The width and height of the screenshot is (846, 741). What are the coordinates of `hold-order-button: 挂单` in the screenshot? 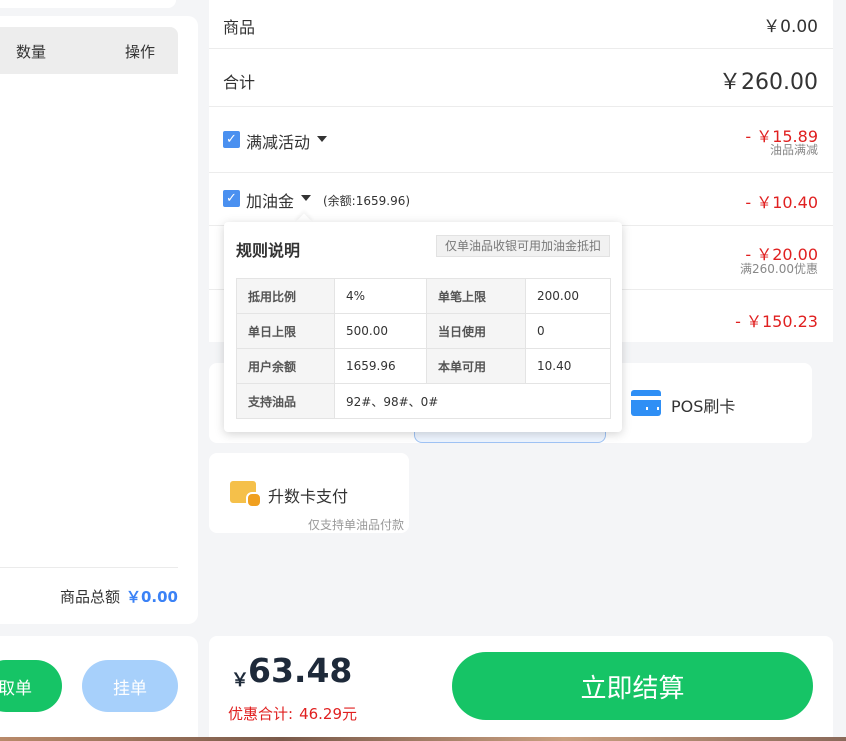 It's located at (130, 686).